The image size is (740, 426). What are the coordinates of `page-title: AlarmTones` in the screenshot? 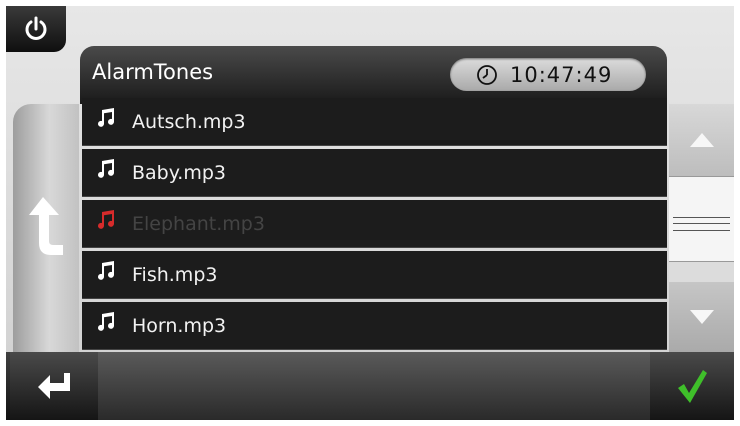 It's located at (153, 72).